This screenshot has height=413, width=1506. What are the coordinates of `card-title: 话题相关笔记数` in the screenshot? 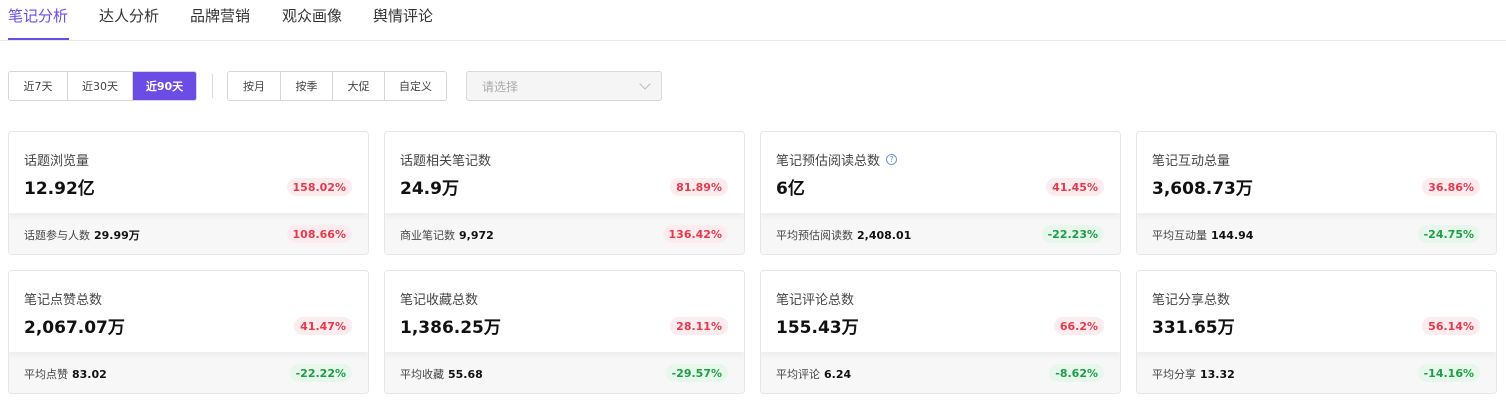 It's located at (446, 161).